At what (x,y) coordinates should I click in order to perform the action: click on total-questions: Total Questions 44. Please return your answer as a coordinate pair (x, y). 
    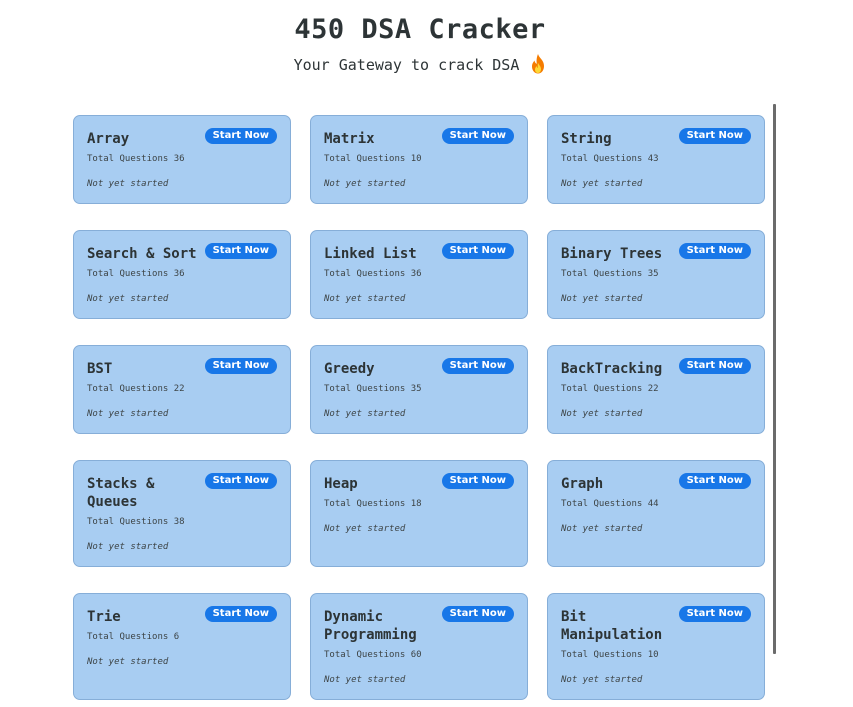
    Looking at the image, I should click on (610, 504).